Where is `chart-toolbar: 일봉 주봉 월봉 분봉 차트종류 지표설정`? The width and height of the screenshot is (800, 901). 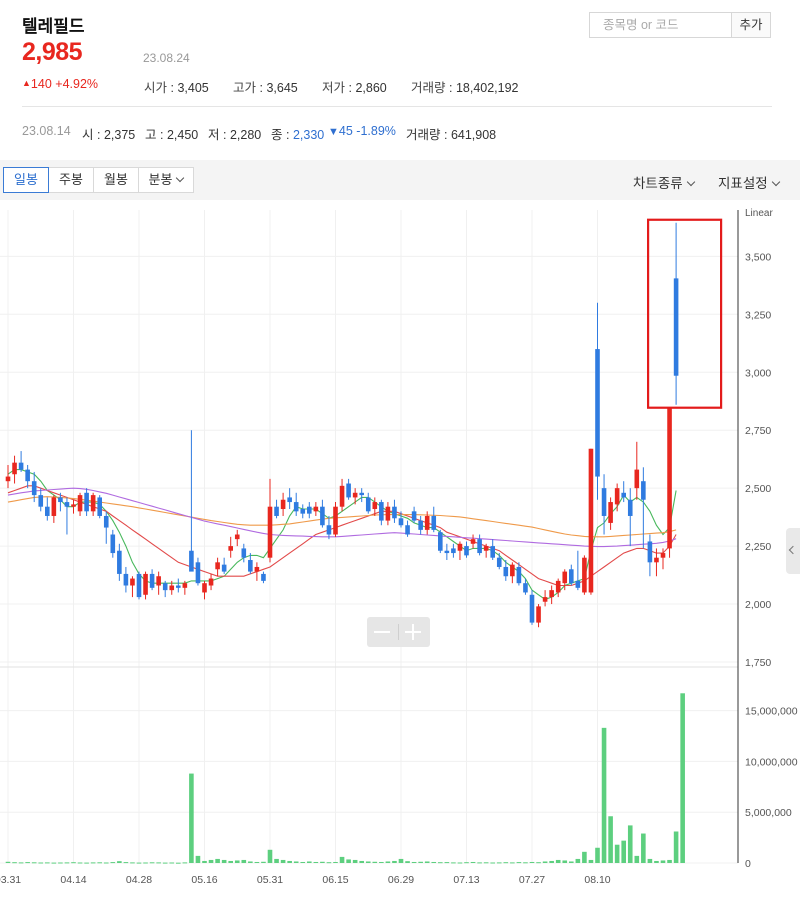 chart-toolbar: 일봉 주봉 월봉 분봉 차트종류 지표설정 is located at coordinates (400, 180).